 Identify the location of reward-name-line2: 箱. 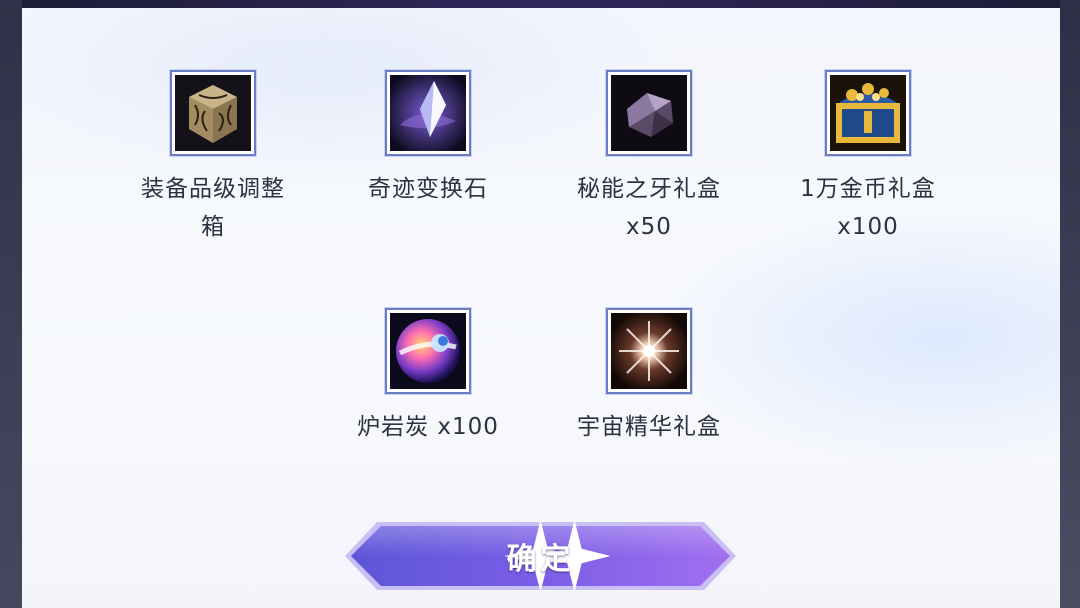
(213, 227).